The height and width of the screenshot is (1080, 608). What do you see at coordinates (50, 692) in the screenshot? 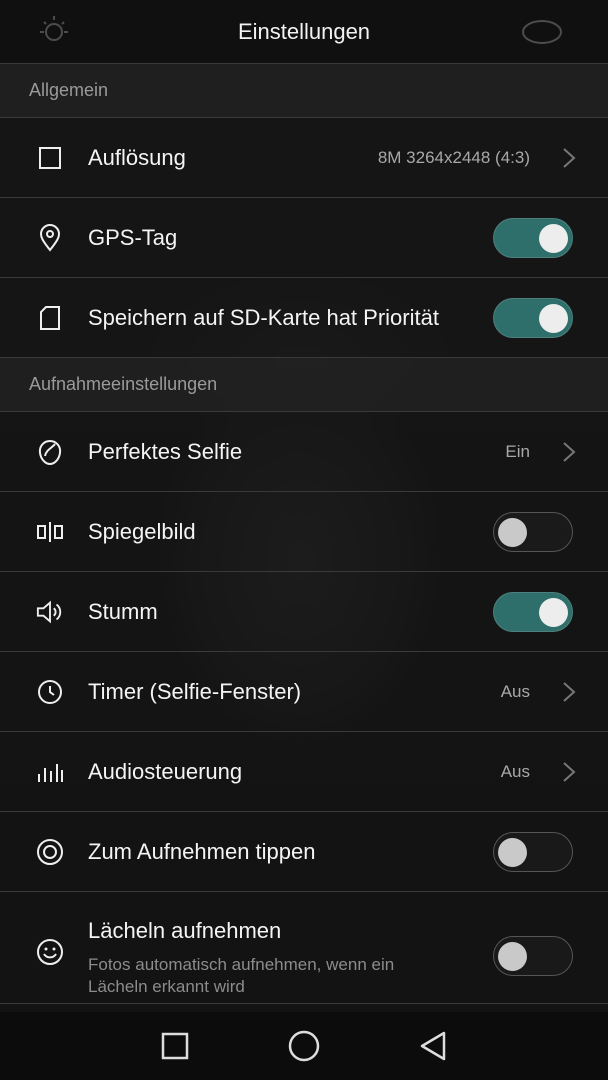
I see `clock-icon` at bounding box center [50, 692].